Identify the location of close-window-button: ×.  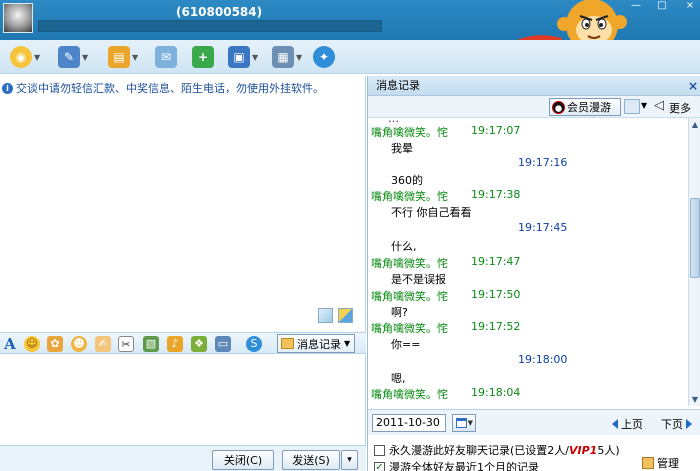
(690, 6).